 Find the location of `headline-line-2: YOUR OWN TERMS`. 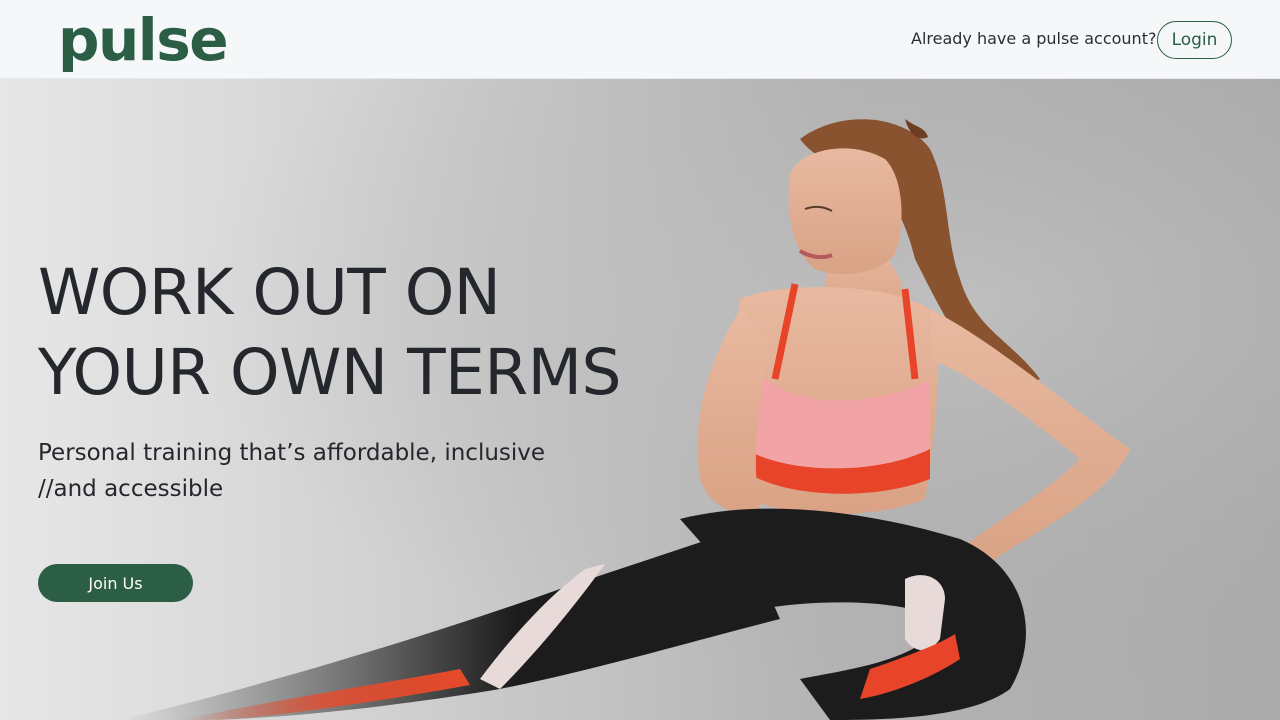

headline-line-2: YOUR OWN TERMS is located at coordinates (329, 372).